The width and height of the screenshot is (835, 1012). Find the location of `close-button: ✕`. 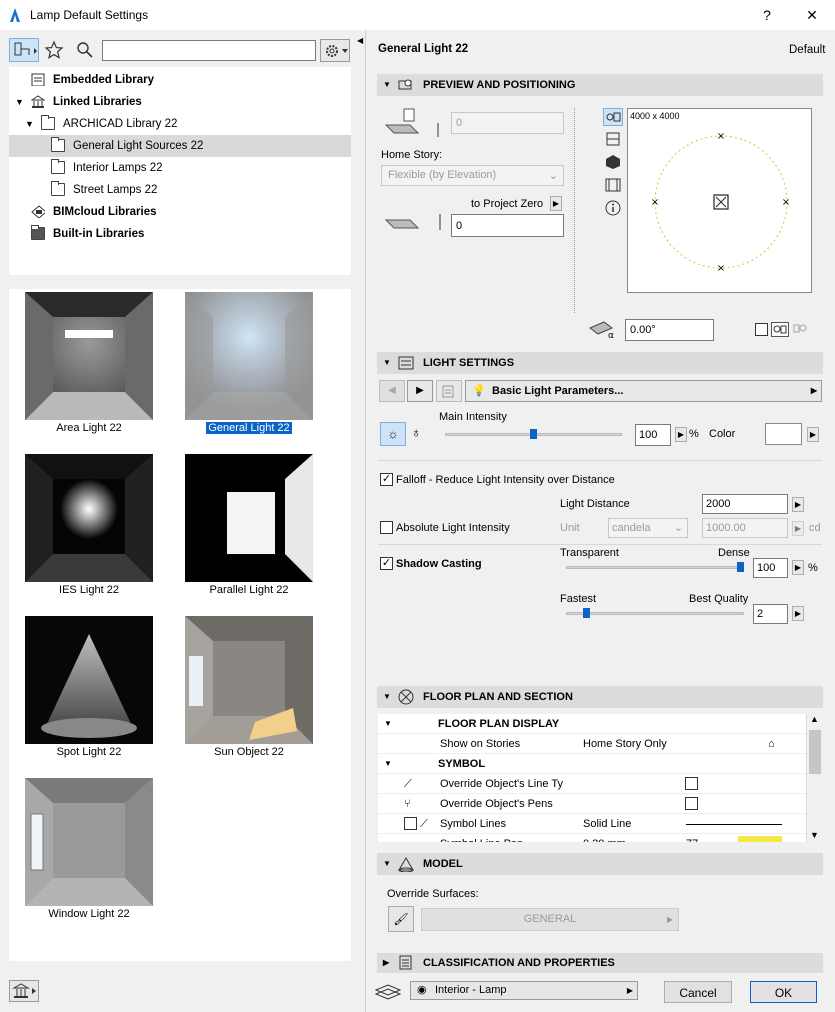

close-button: ✕ is located at coordinates (812, 15).